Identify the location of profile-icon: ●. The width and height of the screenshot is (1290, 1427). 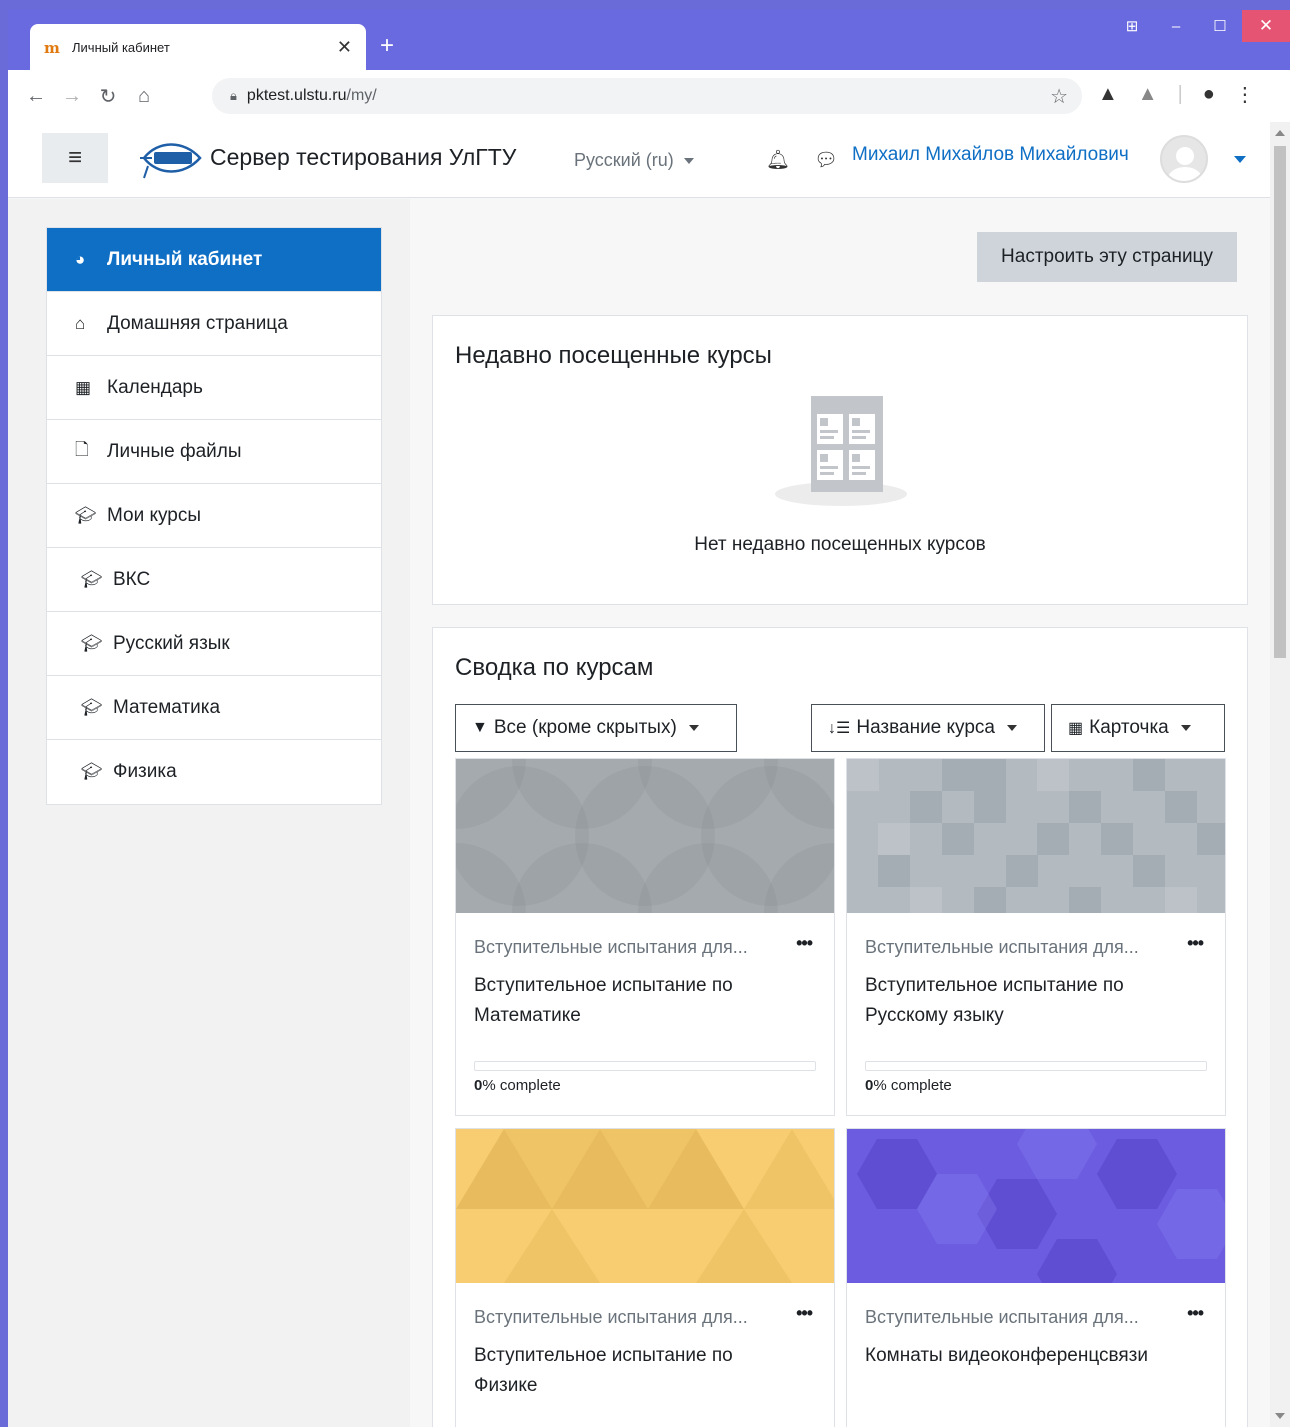
(1209, 94).